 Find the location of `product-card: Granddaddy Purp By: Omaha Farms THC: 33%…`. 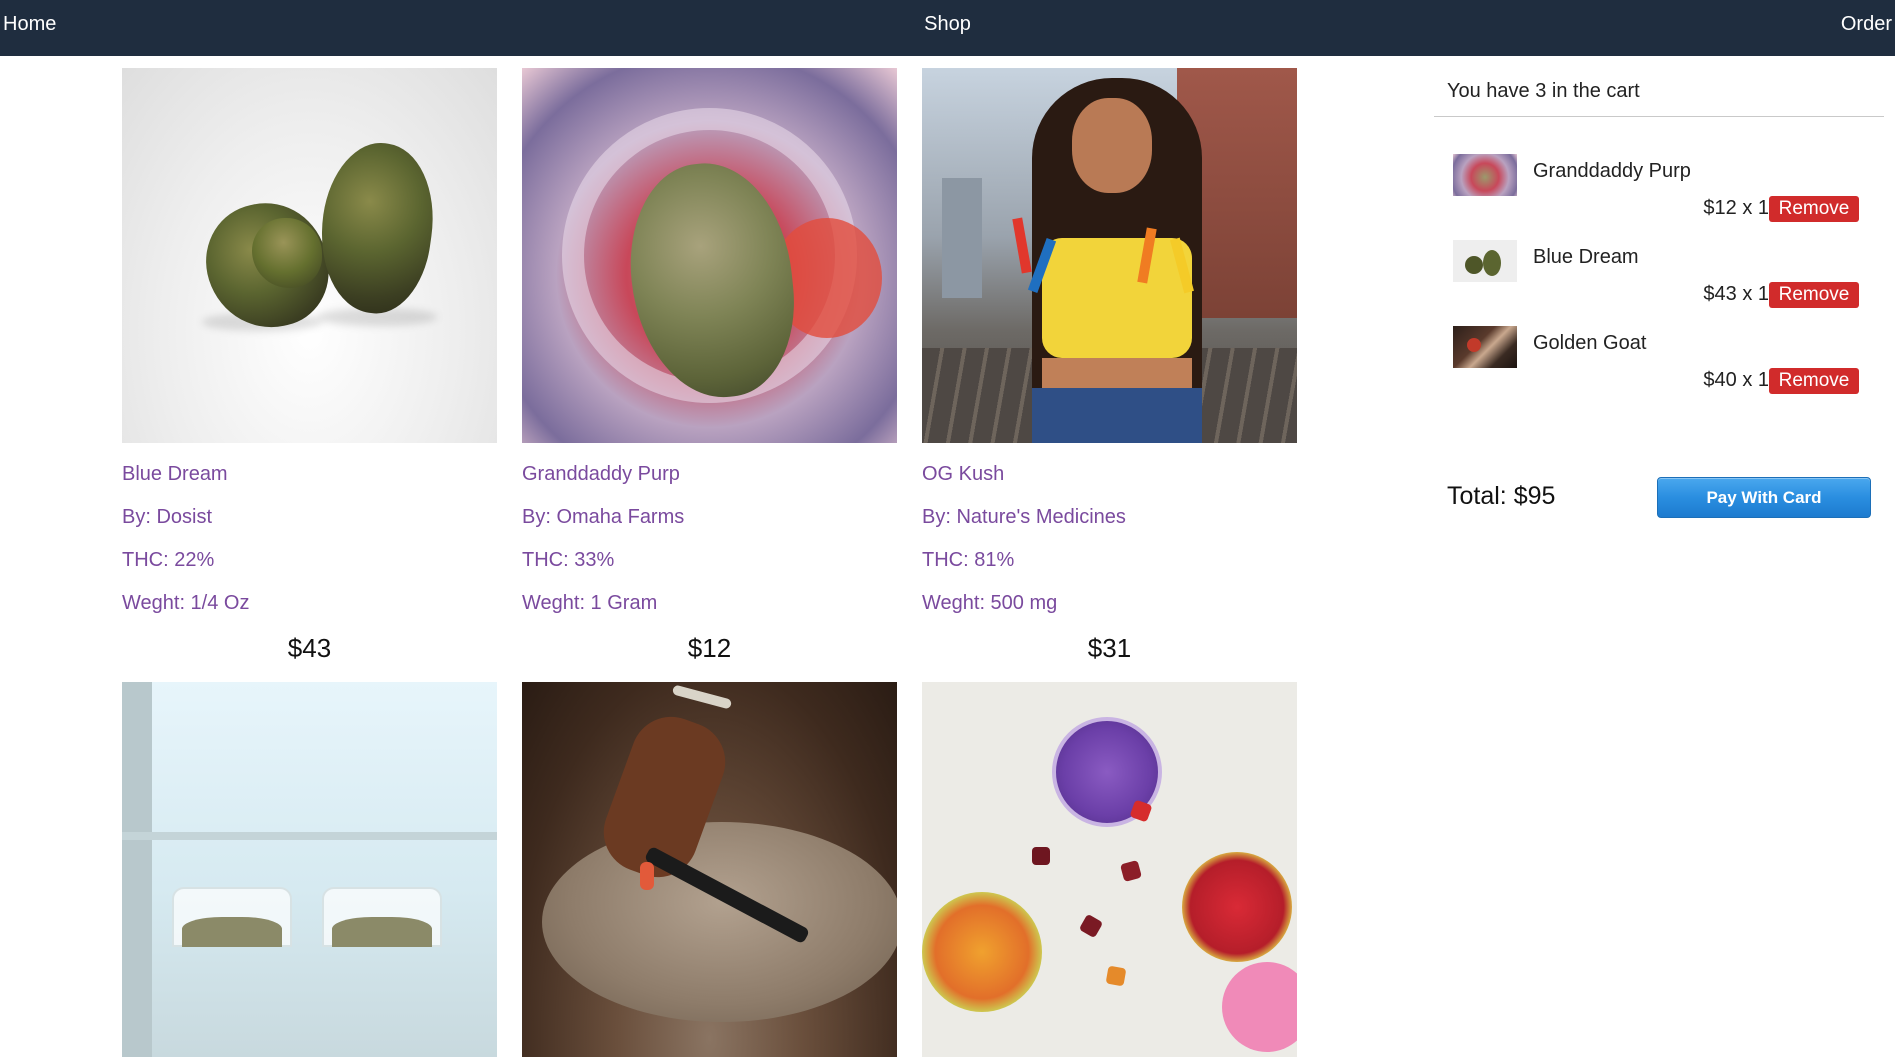

product-card: Granddaddy Purp By: Omaha Farms THC: 33%… is located at coordinates (709, 369).